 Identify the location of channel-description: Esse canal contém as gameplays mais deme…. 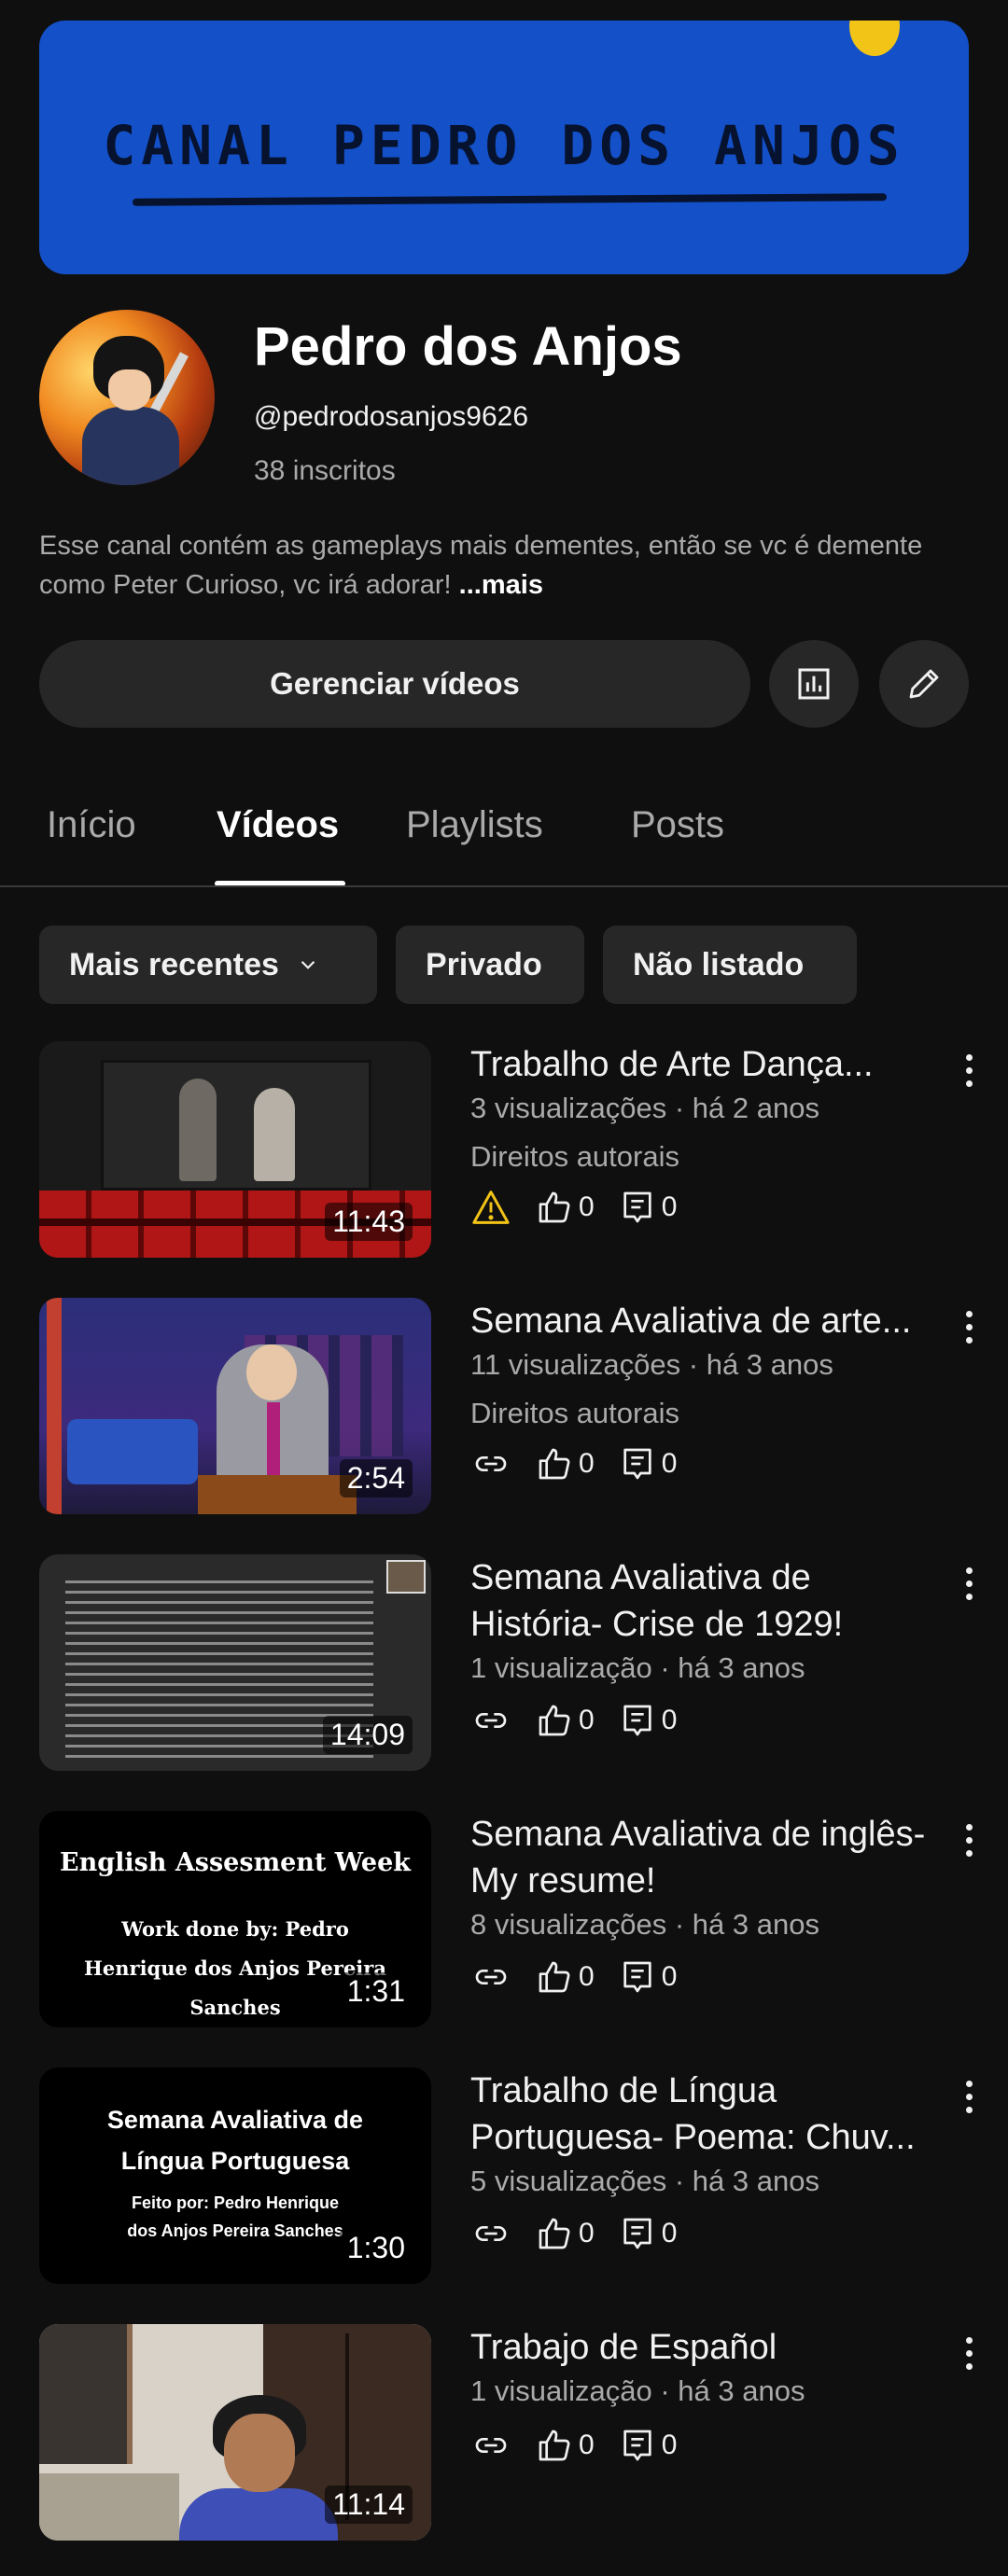
(506, 565).